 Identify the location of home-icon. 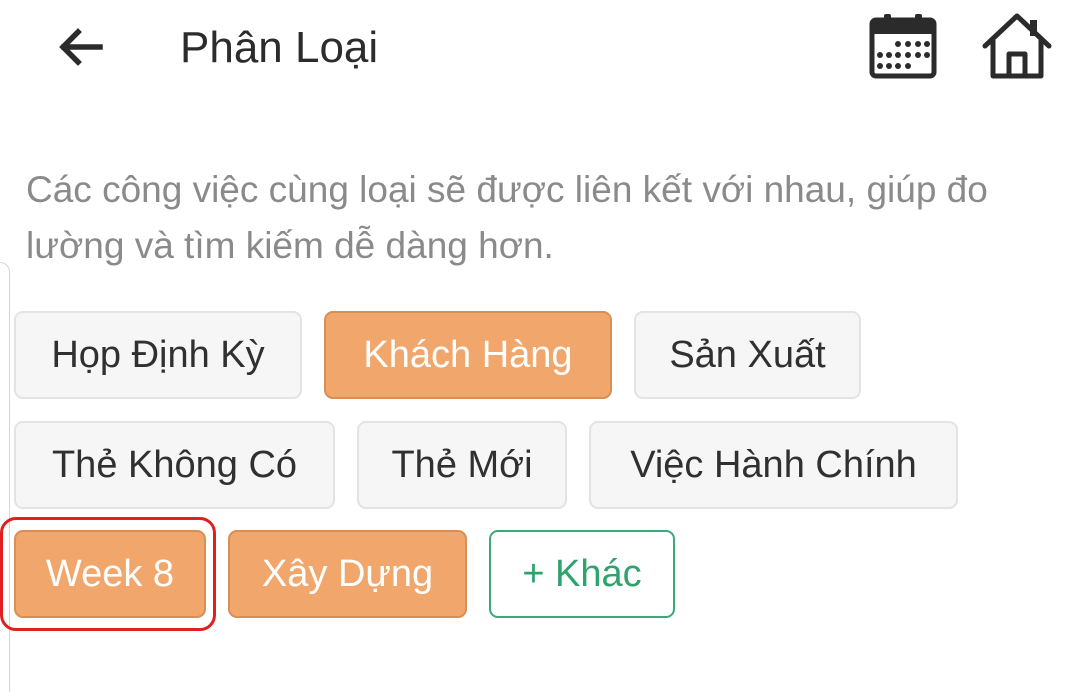
(1017, 46).